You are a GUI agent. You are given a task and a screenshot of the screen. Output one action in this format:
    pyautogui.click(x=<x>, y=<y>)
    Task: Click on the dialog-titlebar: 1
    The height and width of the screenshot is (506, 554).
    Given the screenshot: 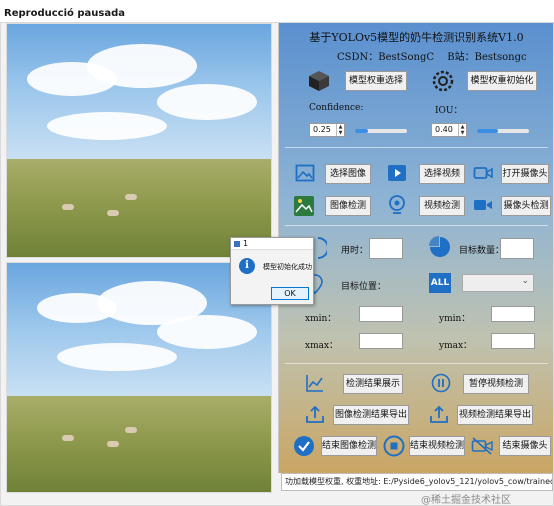 What is the action you would take?
    pyautogui.click(x=272, y=244)
    